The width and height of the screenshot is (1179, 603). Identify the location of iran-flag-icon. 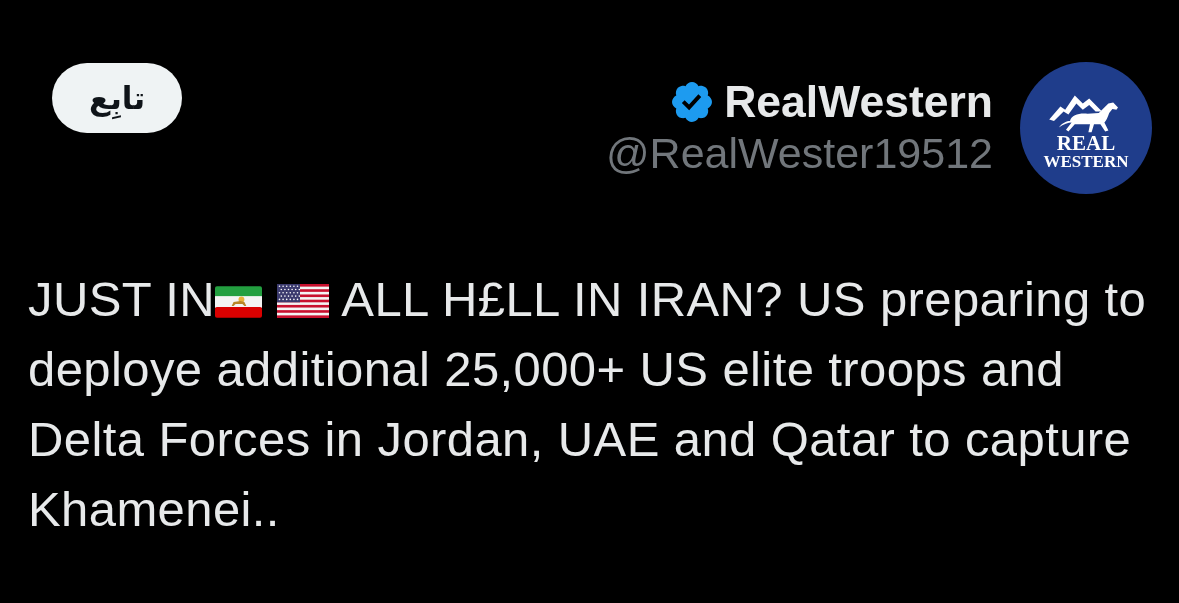
(239, 302).